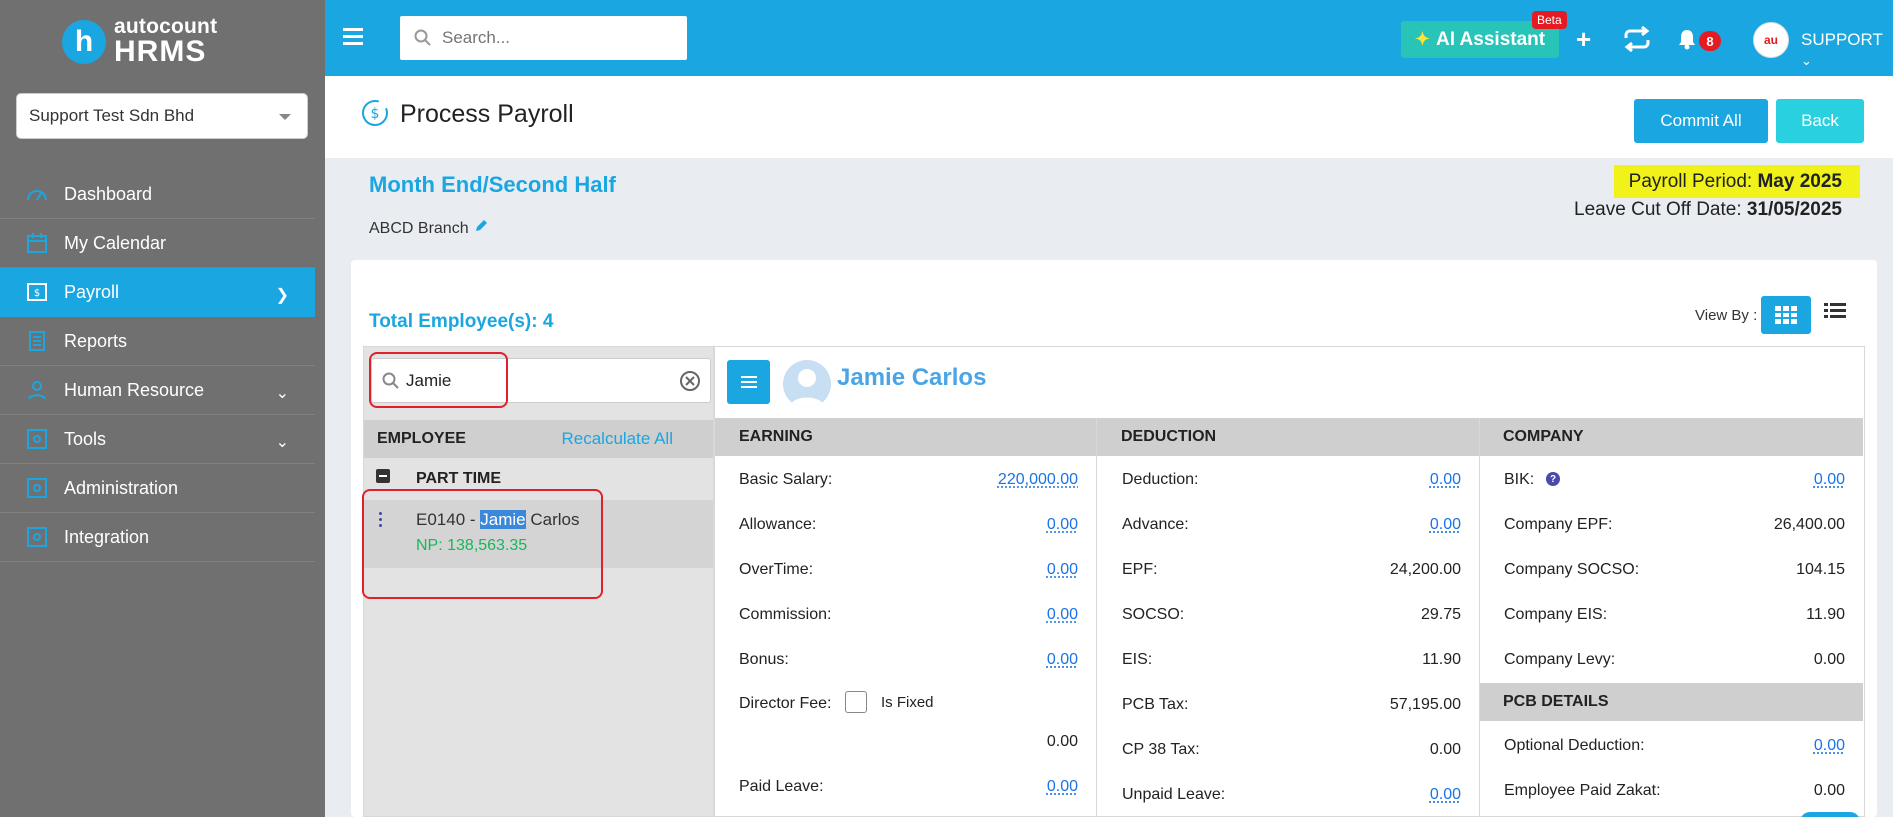 The height and width of the screenshot is (817, 1893). Describe the element at coordinates (37, 390) in the screenshot. I see `human-resource-icon` at that location.